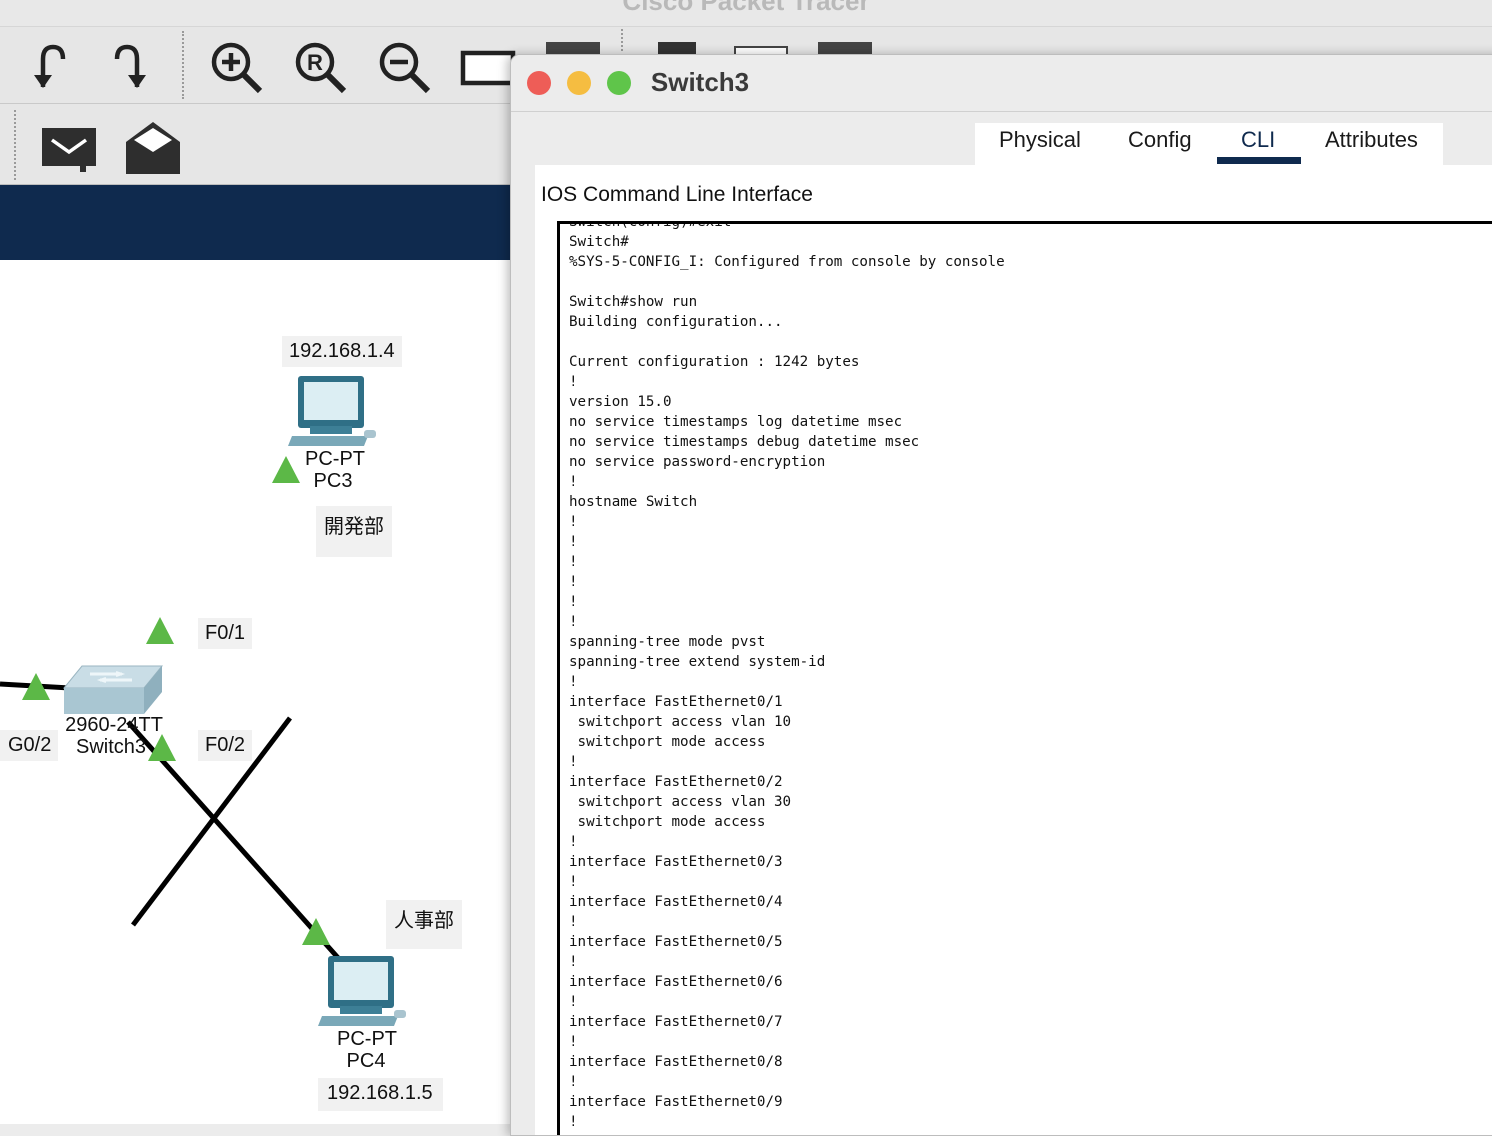 Image resolution: width=1492 pixels, height=1136 pixels. I want to click on switch3-name-label: Switch3, so click(111, 747).